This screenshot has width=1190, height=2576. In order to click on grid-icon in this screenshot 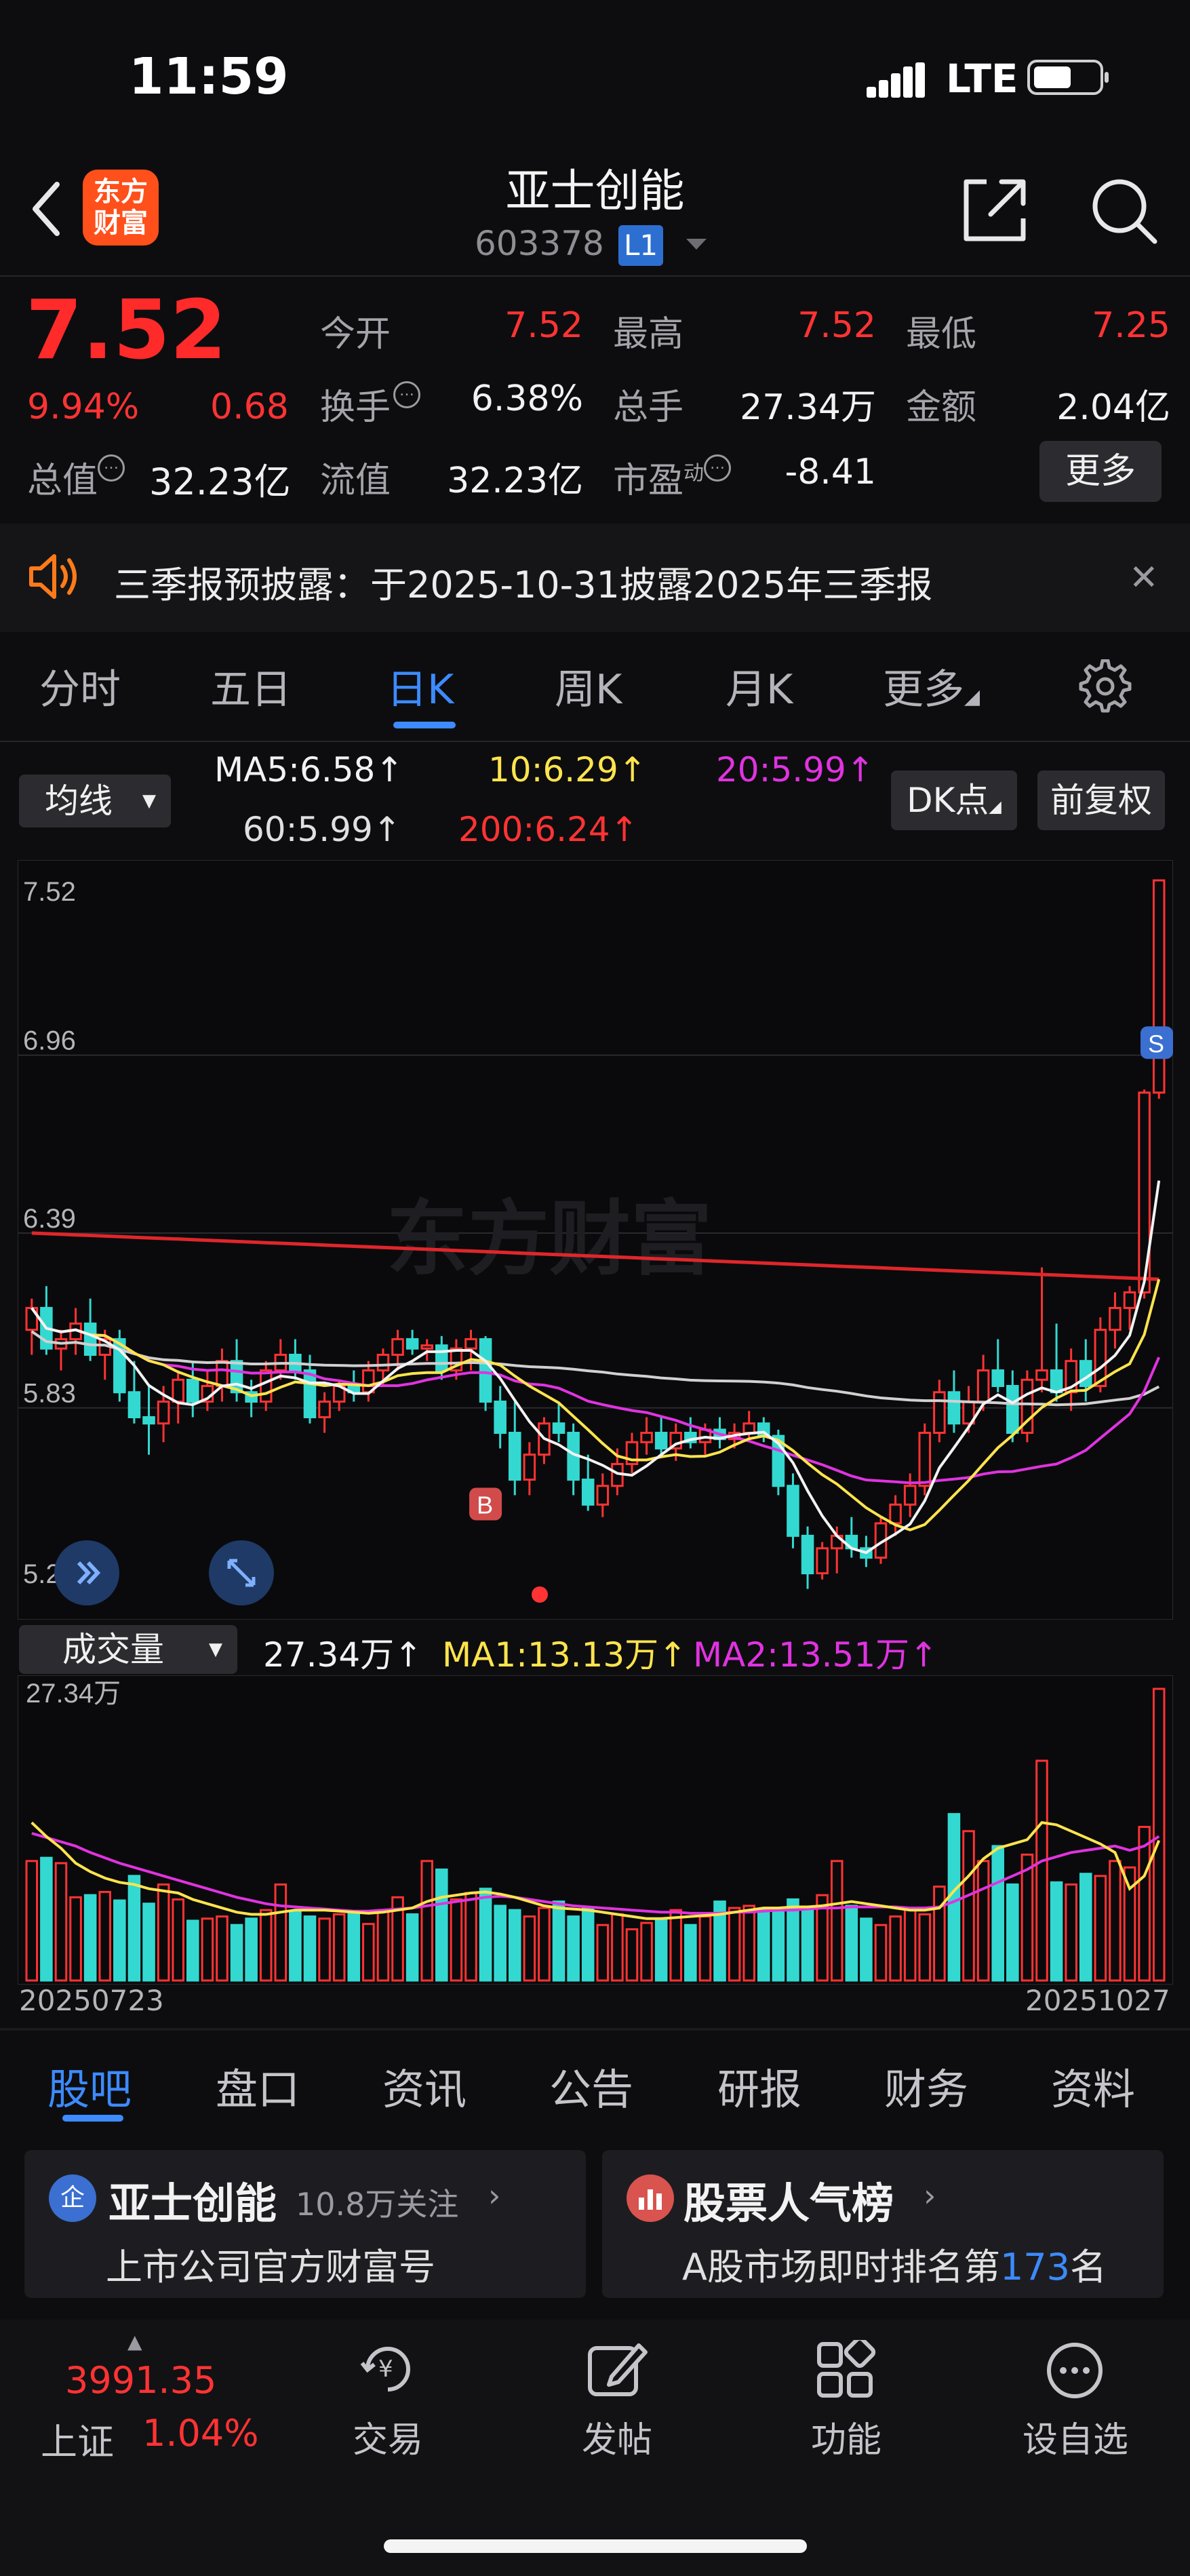, I will do `click(846, 2370)`.